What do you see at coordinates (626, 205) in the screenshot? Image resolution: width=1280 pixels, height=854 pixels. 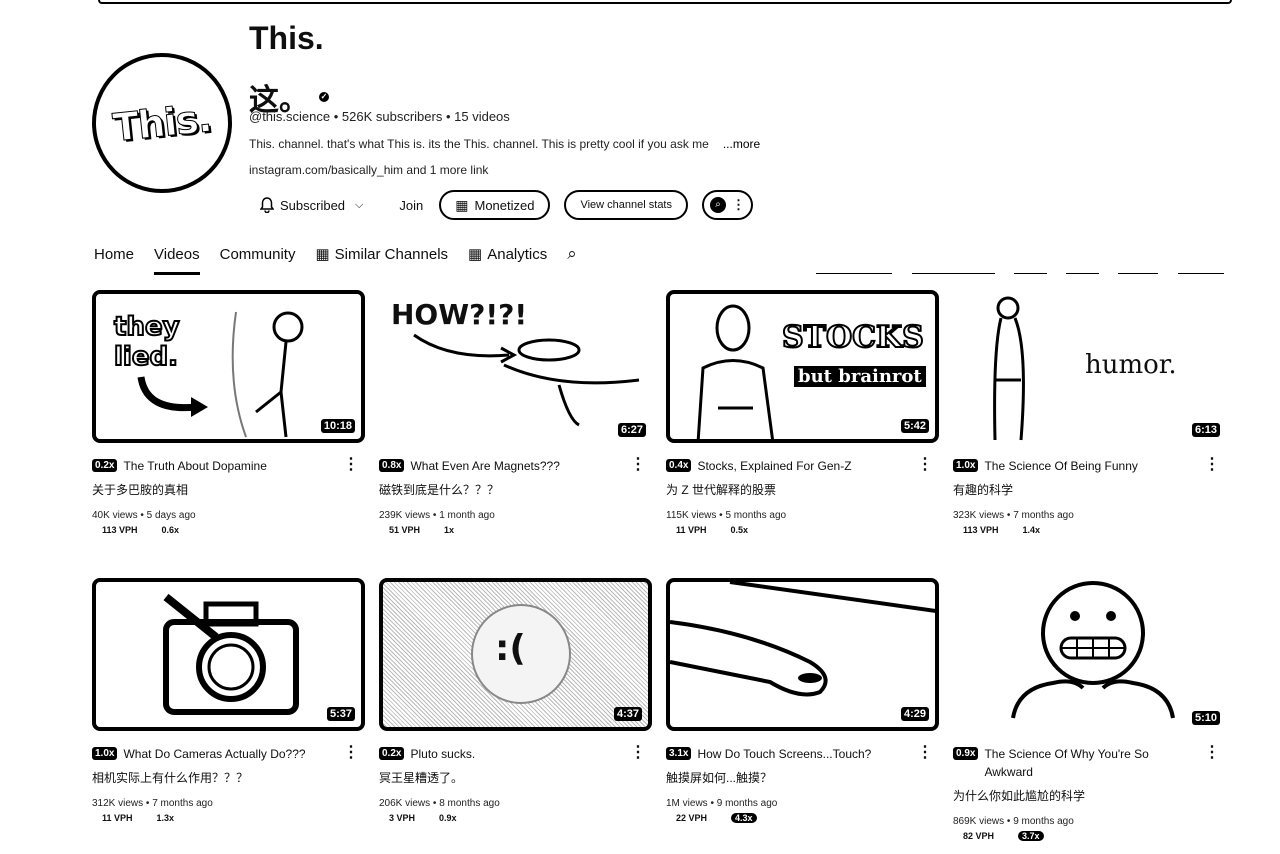 I see `view-channel-stats-button: View channel stats` at bounding box center [626, 205].